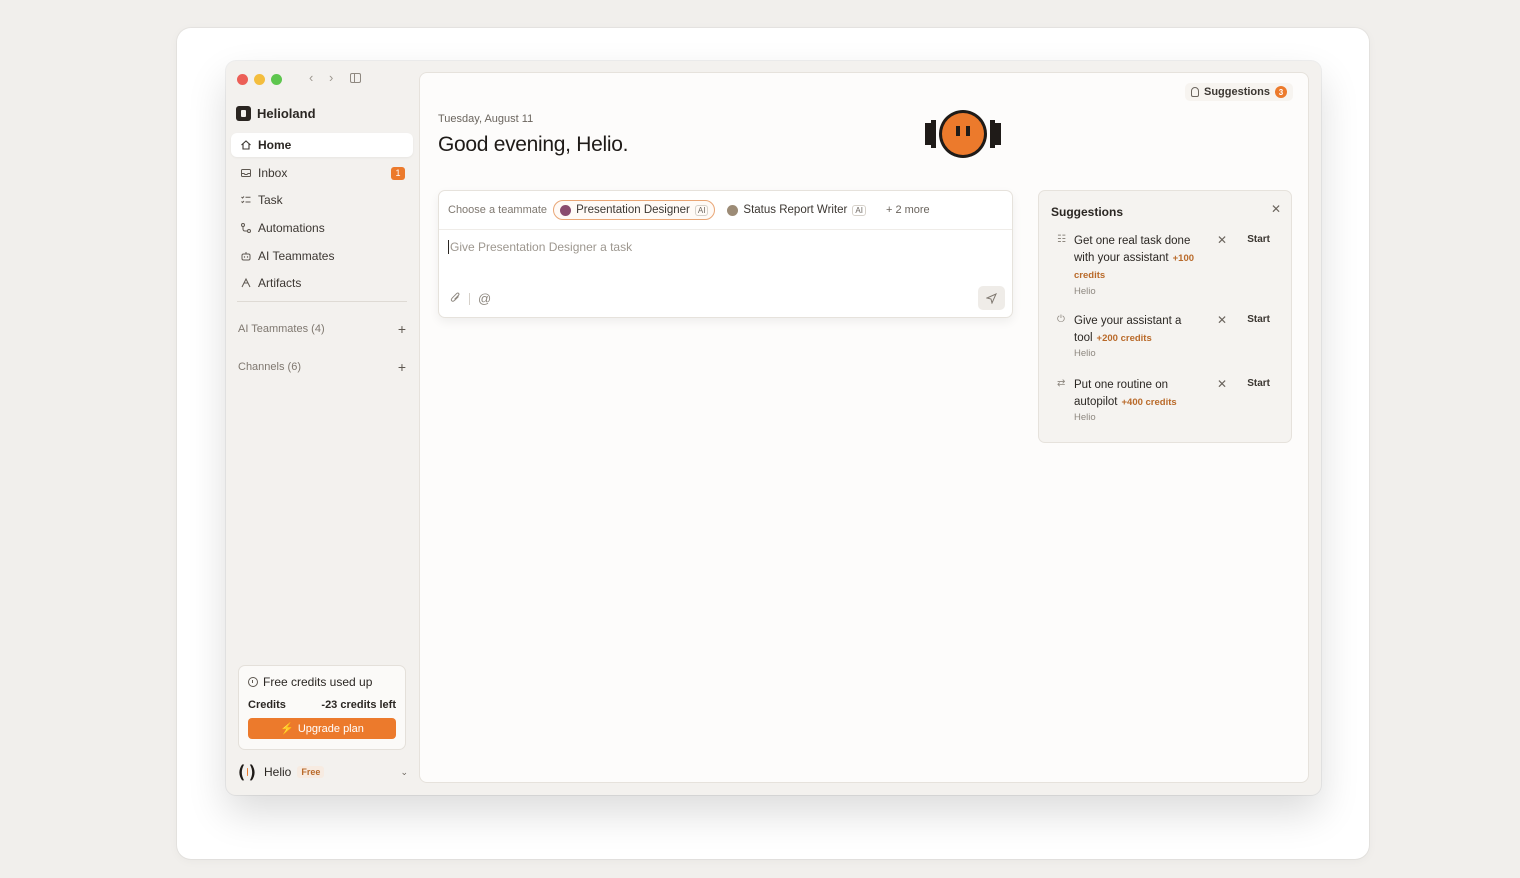 The height and width of the screenshot is (878, 1520). What do you see at coordinates (1194, 92) in the screenshot?
I see `lightbulb-icon` at bounding box center [1194, 92].